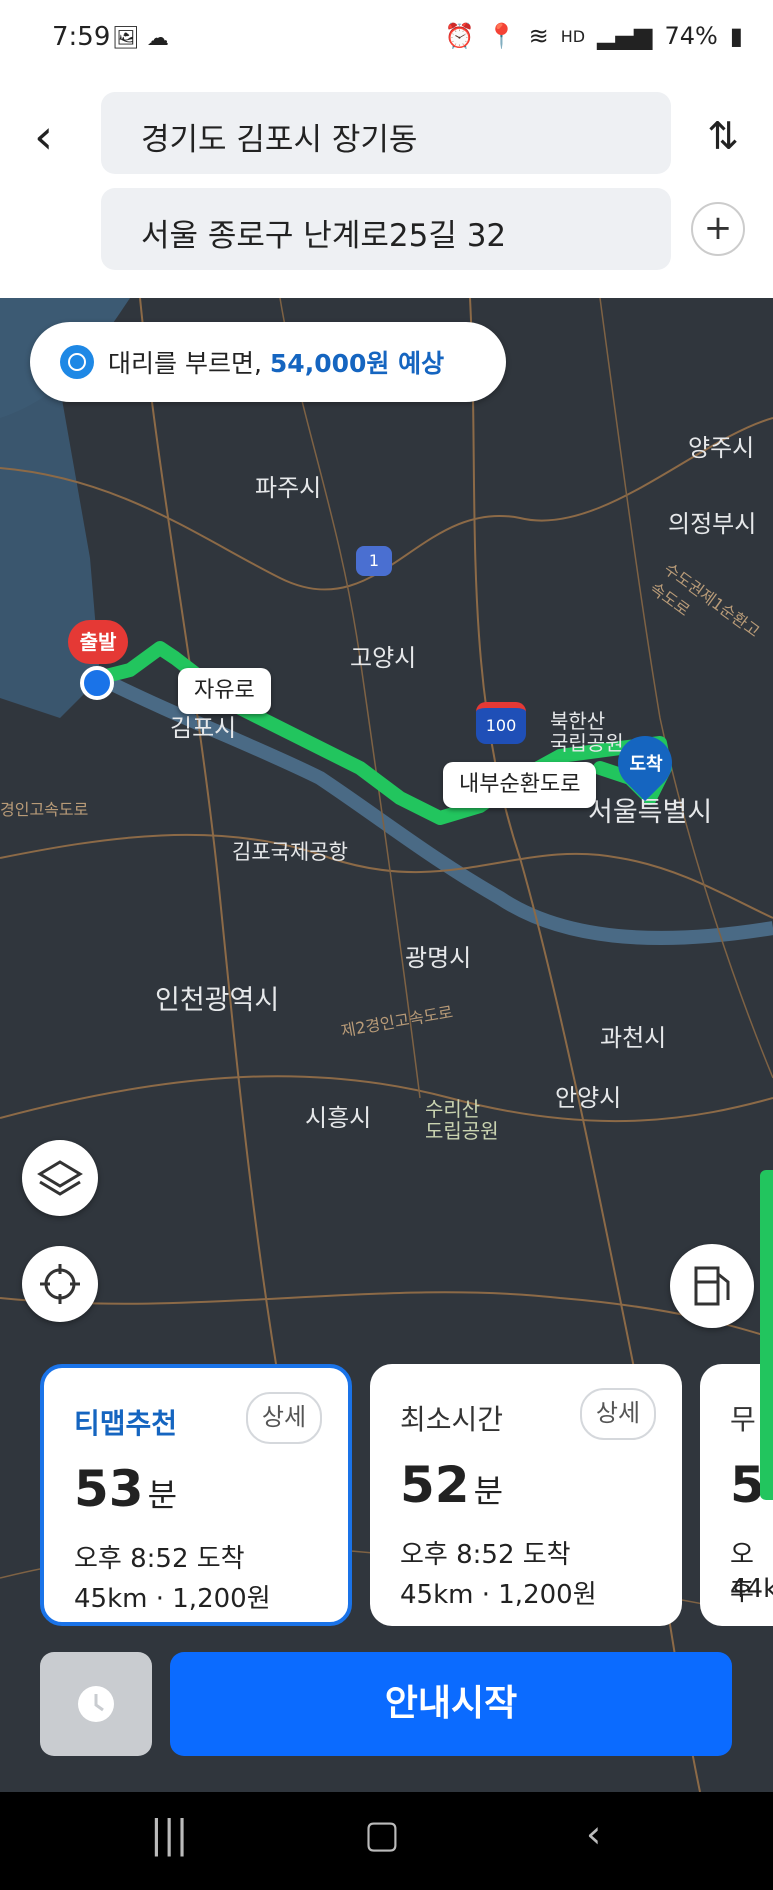 The width and height of the screenshot is (773, 1890). I want to click on status-time: 7:59, so click(81, 37).